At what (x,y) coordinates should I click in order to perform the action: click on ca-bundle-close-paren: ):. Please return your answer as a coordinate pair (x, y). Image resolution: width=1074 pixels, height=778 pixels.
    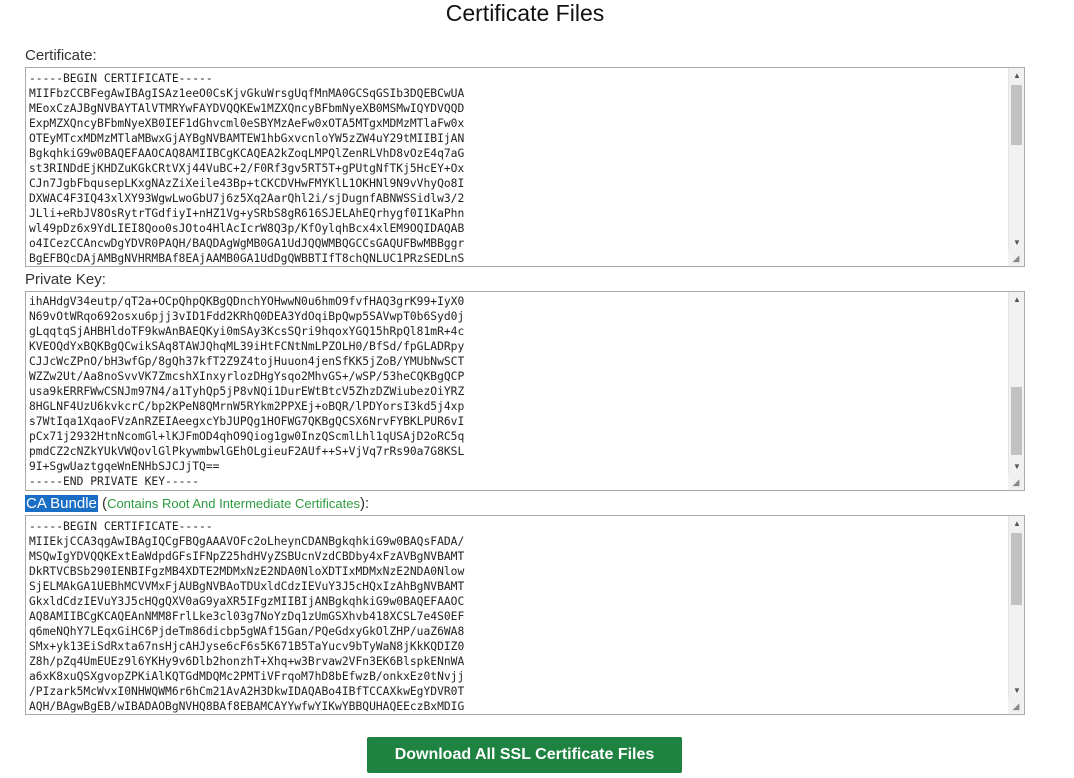
    Looking at the image, I should click on (364, 503).